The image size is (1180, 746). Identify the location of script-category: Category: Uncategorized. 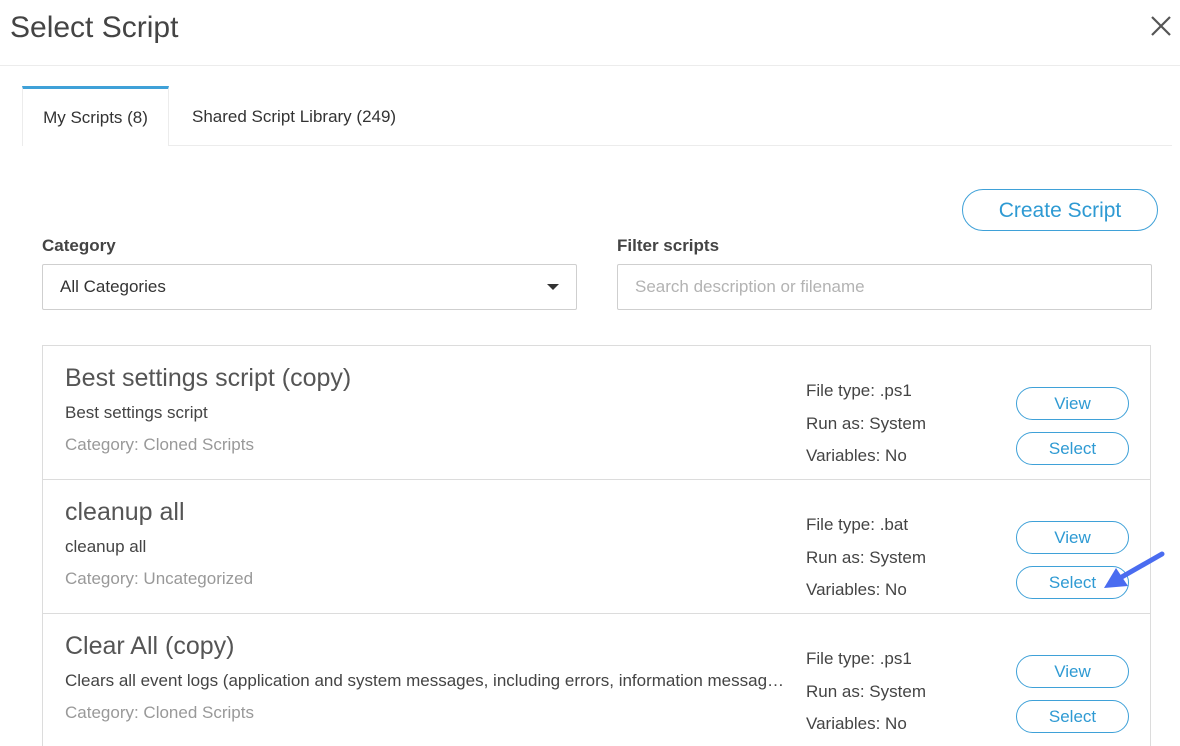
(159, 578).